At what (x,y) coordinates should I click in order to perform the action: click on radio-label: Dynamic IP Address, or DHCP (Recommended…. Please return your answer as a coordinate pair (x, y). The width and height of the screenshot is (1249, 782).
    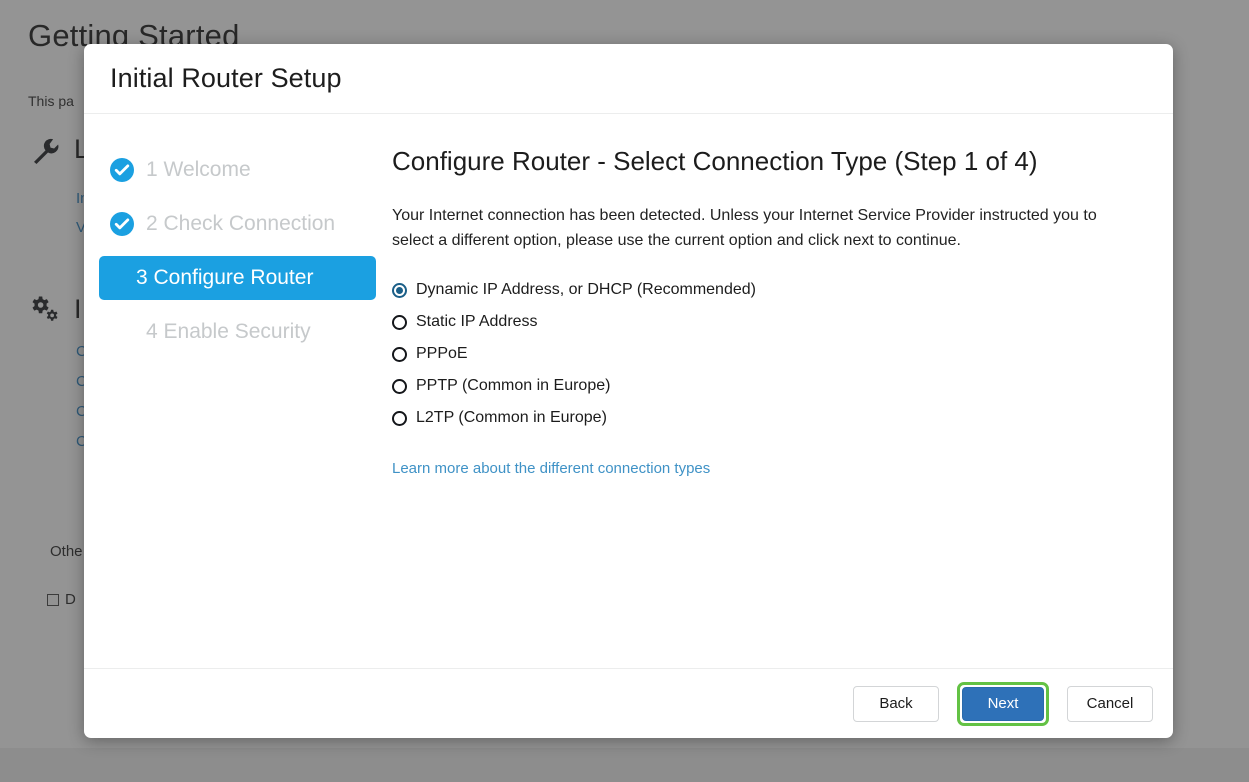
    Looking at the image, I should click on (586, 290).